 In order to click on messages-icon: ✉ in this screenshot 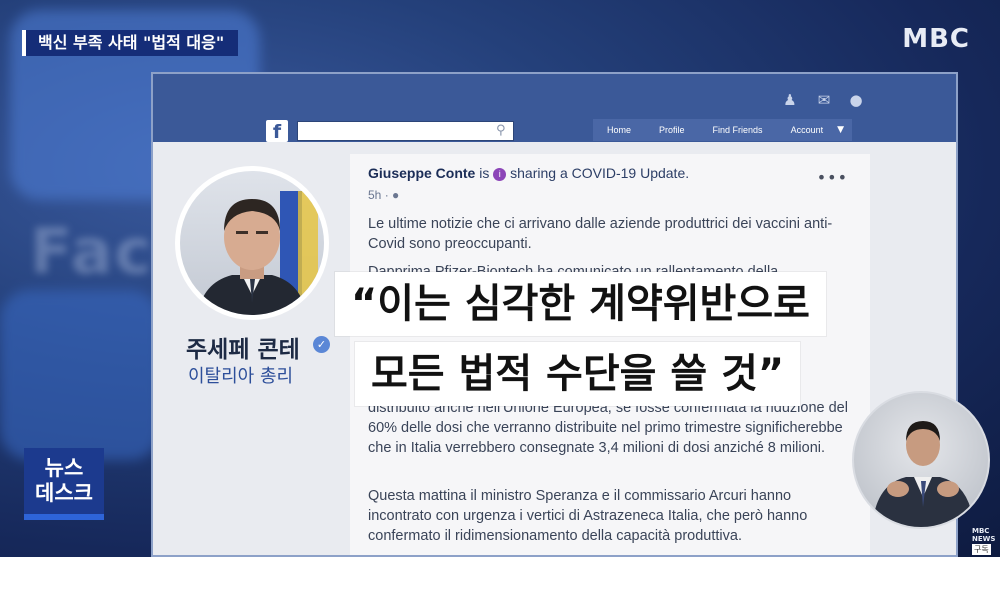, I will do `click(824, 100)`.